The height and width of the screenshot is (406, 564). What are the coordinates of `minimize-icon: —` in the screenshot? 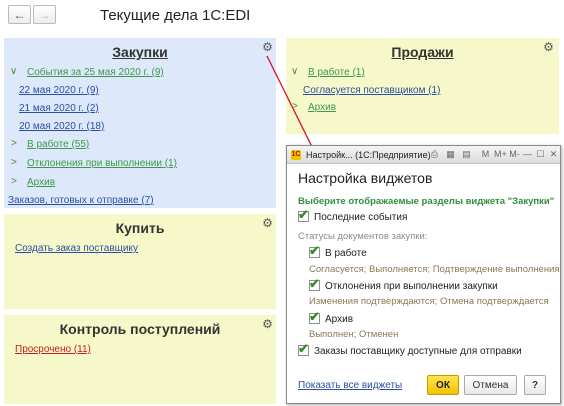 It's located at (527, 154).